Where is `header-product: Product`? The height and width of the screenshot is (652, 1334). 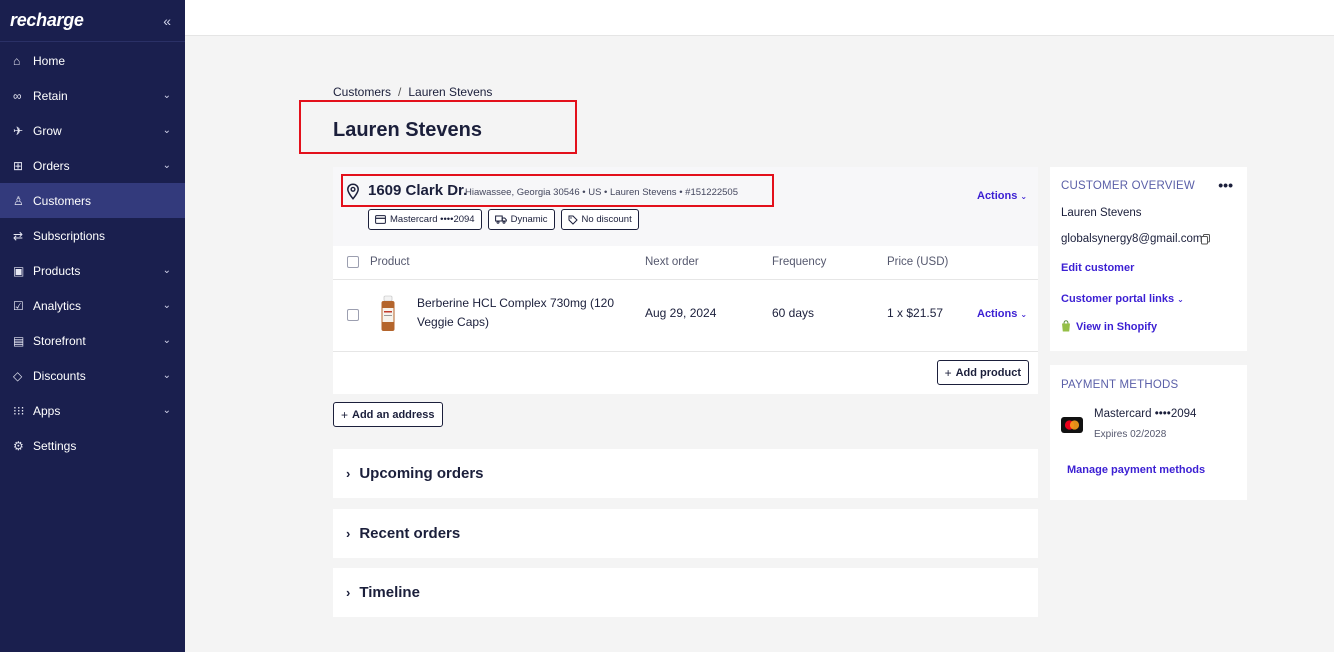
header-product: Product is located at coordinates (390, 262).